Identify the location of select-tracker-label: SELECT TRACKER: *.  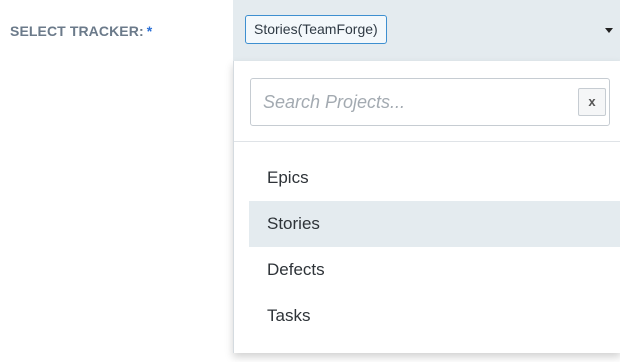
(81, 31).